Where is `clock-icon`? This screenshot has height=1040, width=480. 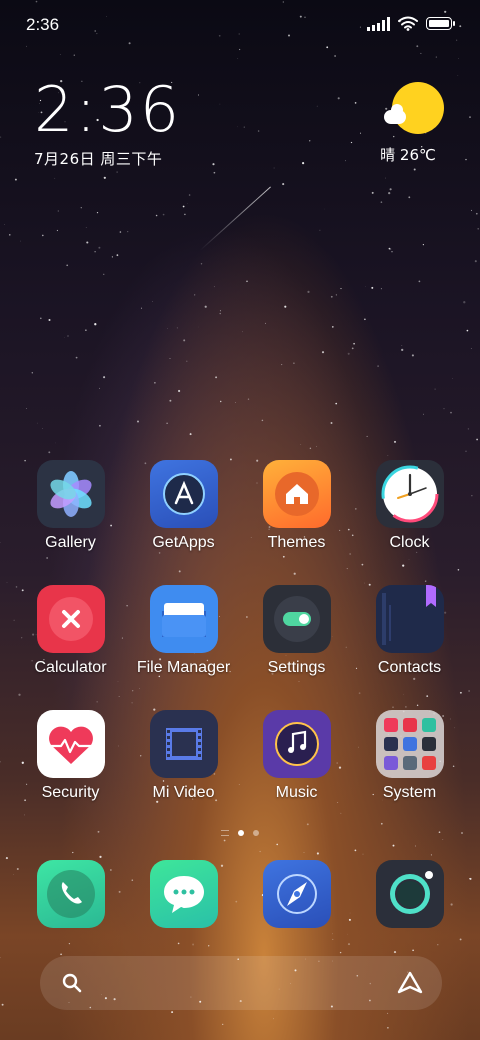 clock-icon is located at coordinates (409, 494).